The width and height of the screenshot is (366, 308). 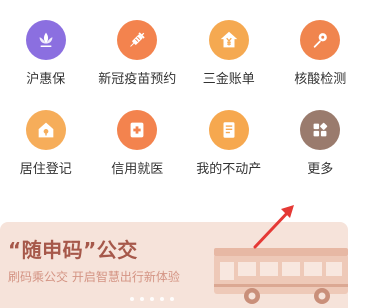 I want to click on medical-card-icon, so click(x=137, y=130).